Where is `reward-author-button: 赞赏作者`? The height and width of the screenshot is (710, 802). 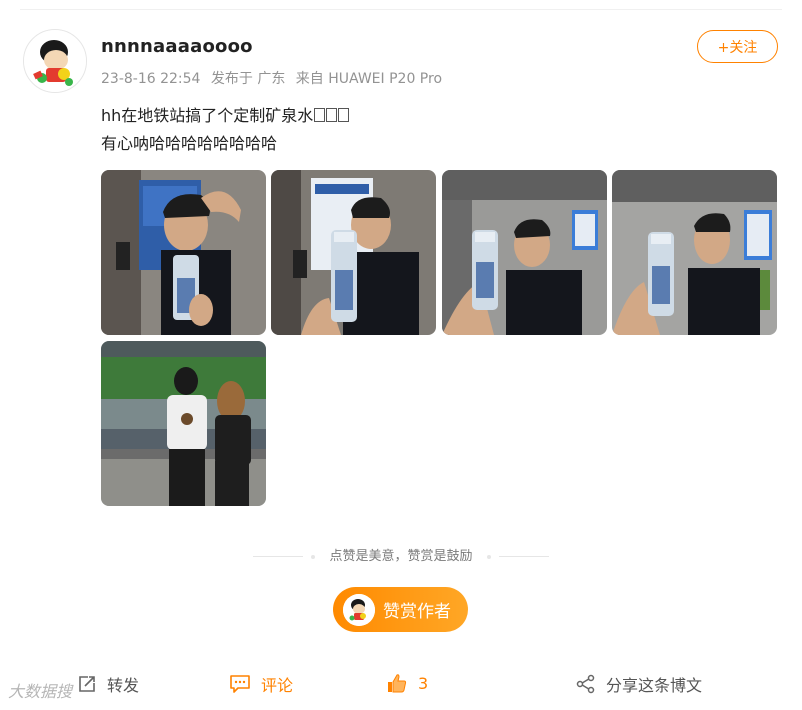
reward-author-button: 赞赏作者 is located at coordinates (400, 609).